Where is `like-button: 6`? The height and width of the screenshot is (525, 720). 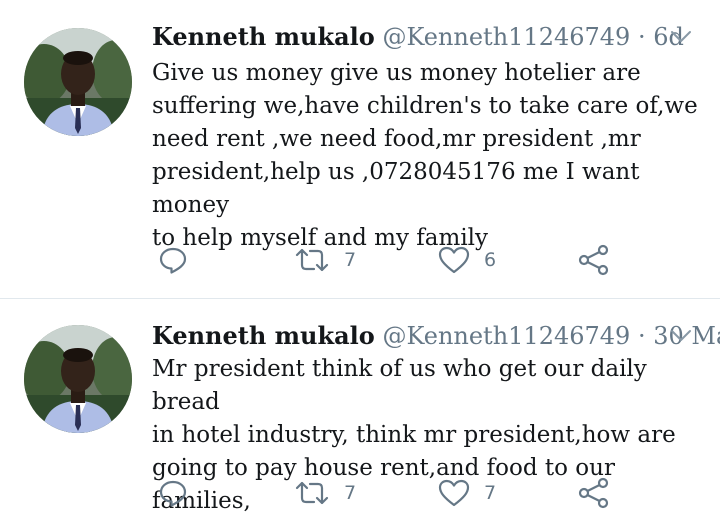 like-button: 6 is located at coordinates (467, 260).